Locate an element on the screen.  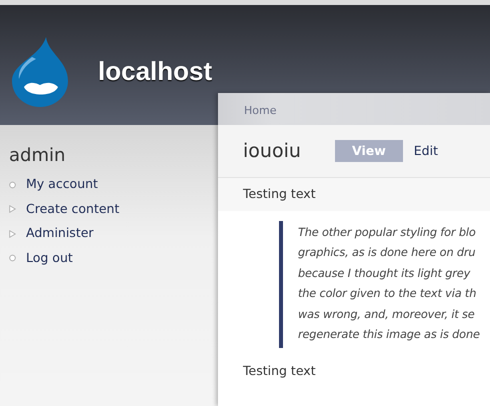
quote-line: because I thought its light grey is located at coordinates (385, 274).